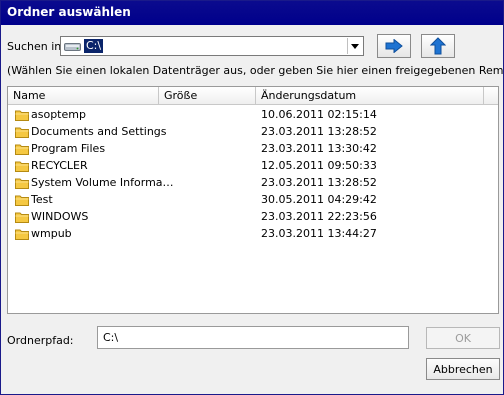 This screenshot has width=504, height=395. Describe the element at coordinates (68, 148) in the screenshot. I see `item-name: Program Files` at that location.